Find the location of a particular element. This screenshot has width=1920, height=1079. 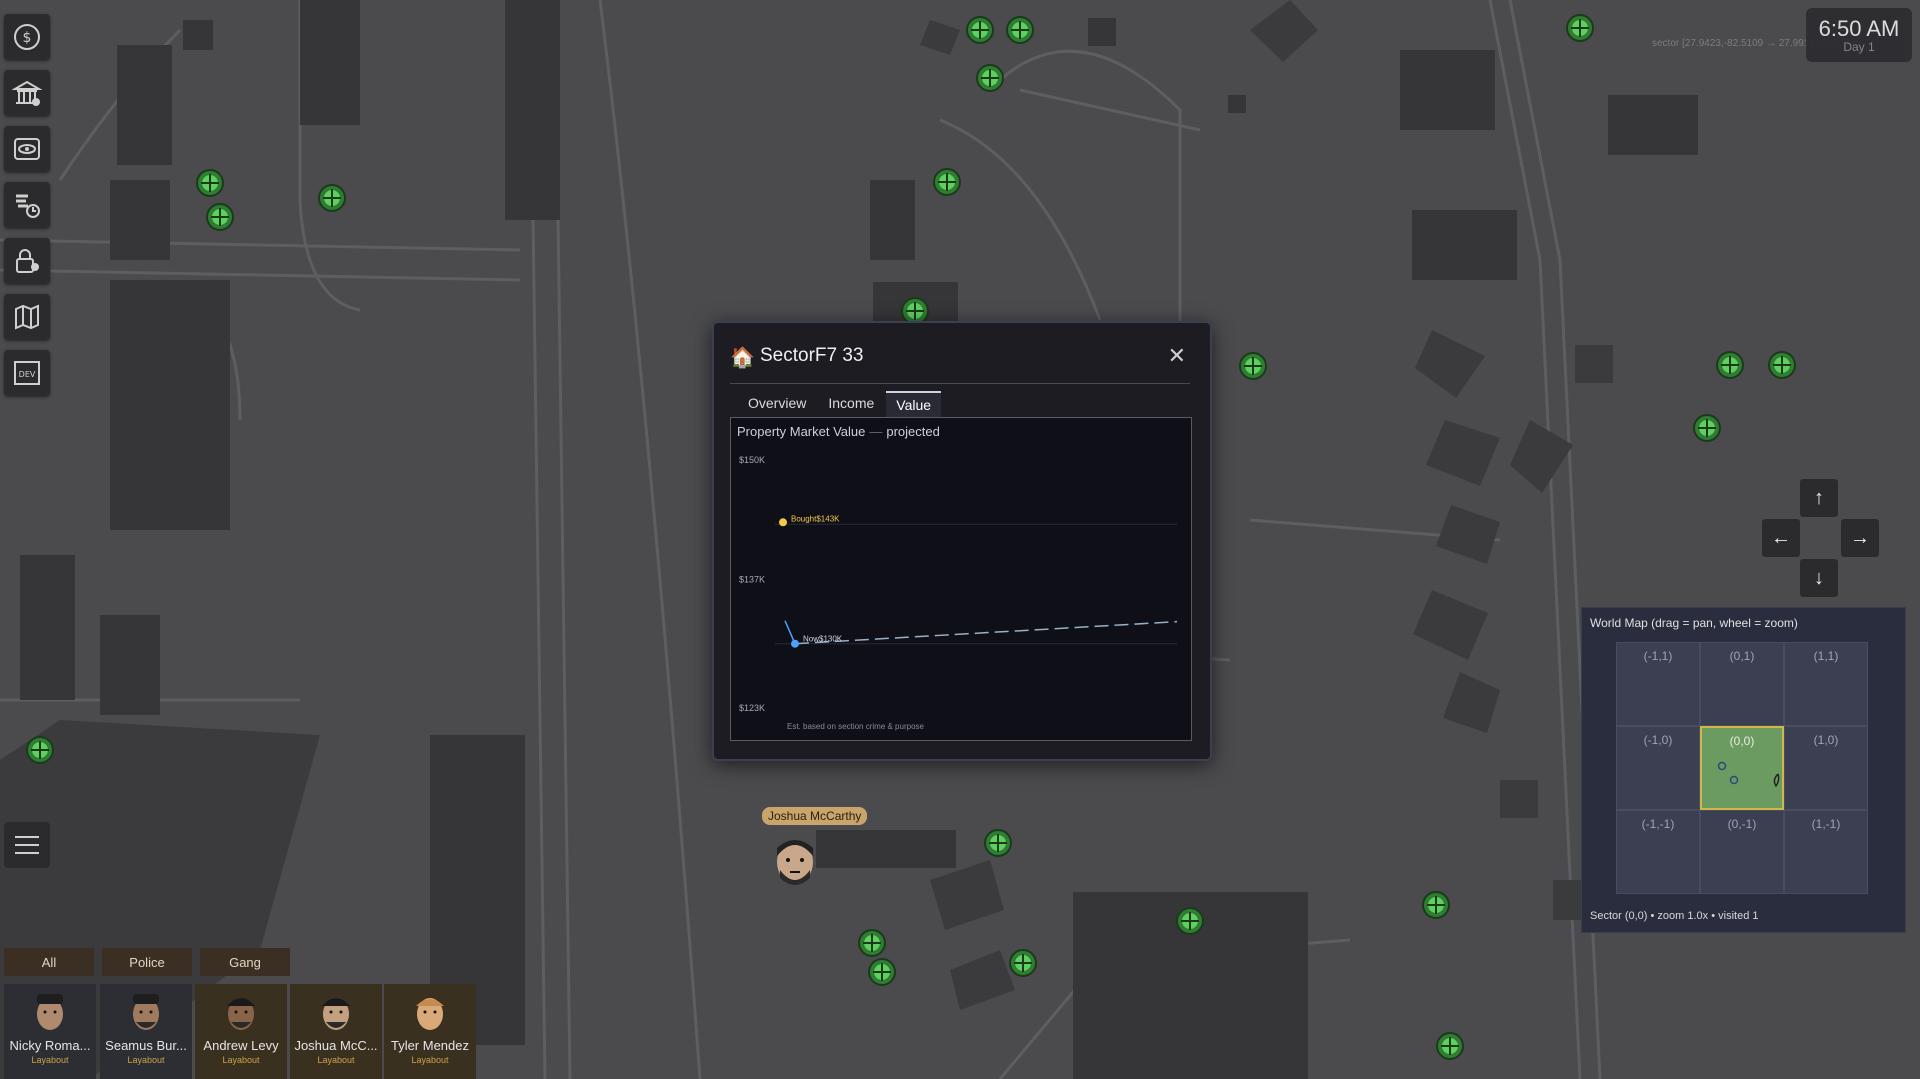

money-icon: $ is located at coordinates (27, 37).